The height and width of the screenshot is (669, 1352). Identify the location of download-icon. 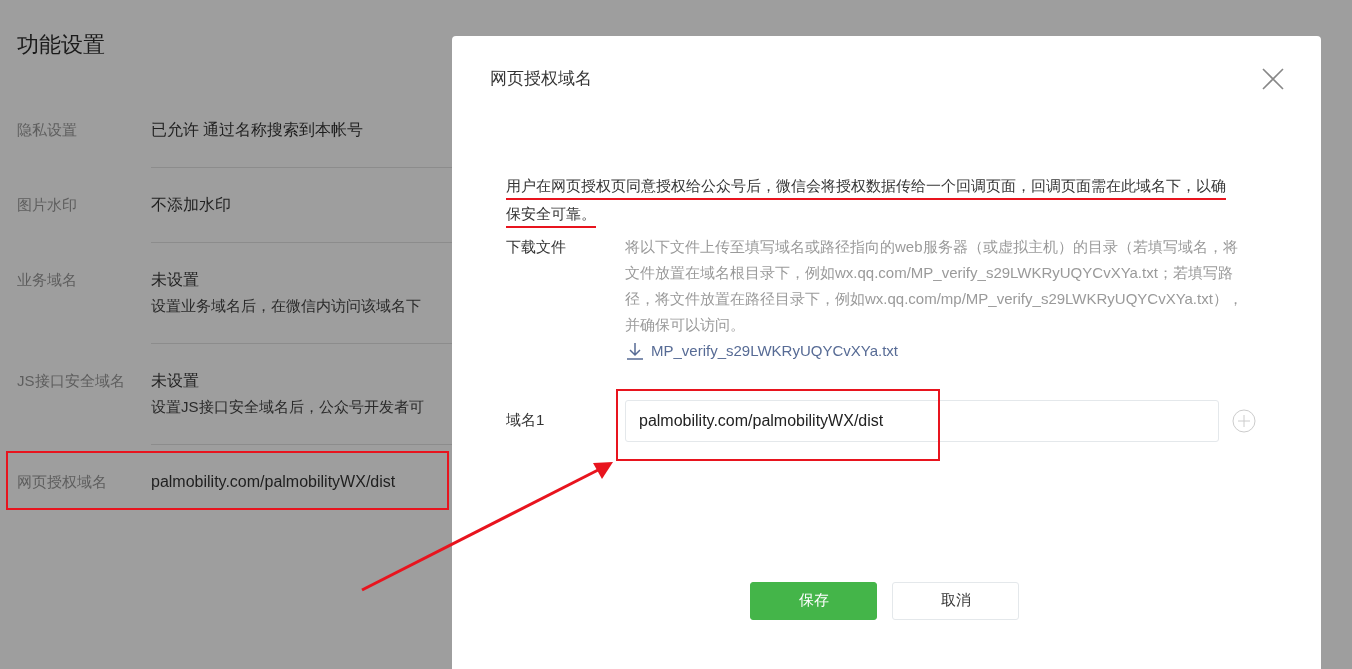
(635, 350).